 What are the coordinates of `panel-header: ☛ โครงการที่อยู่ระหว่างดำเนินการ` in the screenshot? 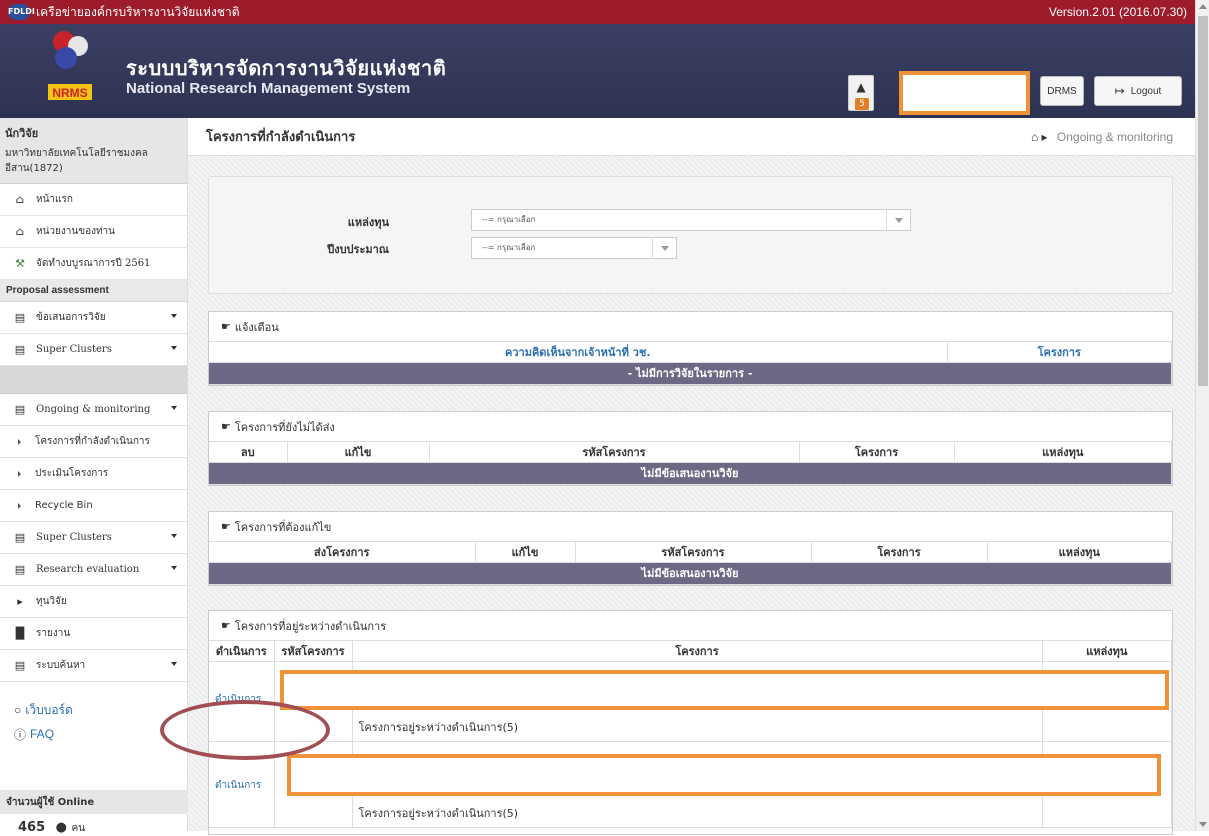 It's located at (690, 626).